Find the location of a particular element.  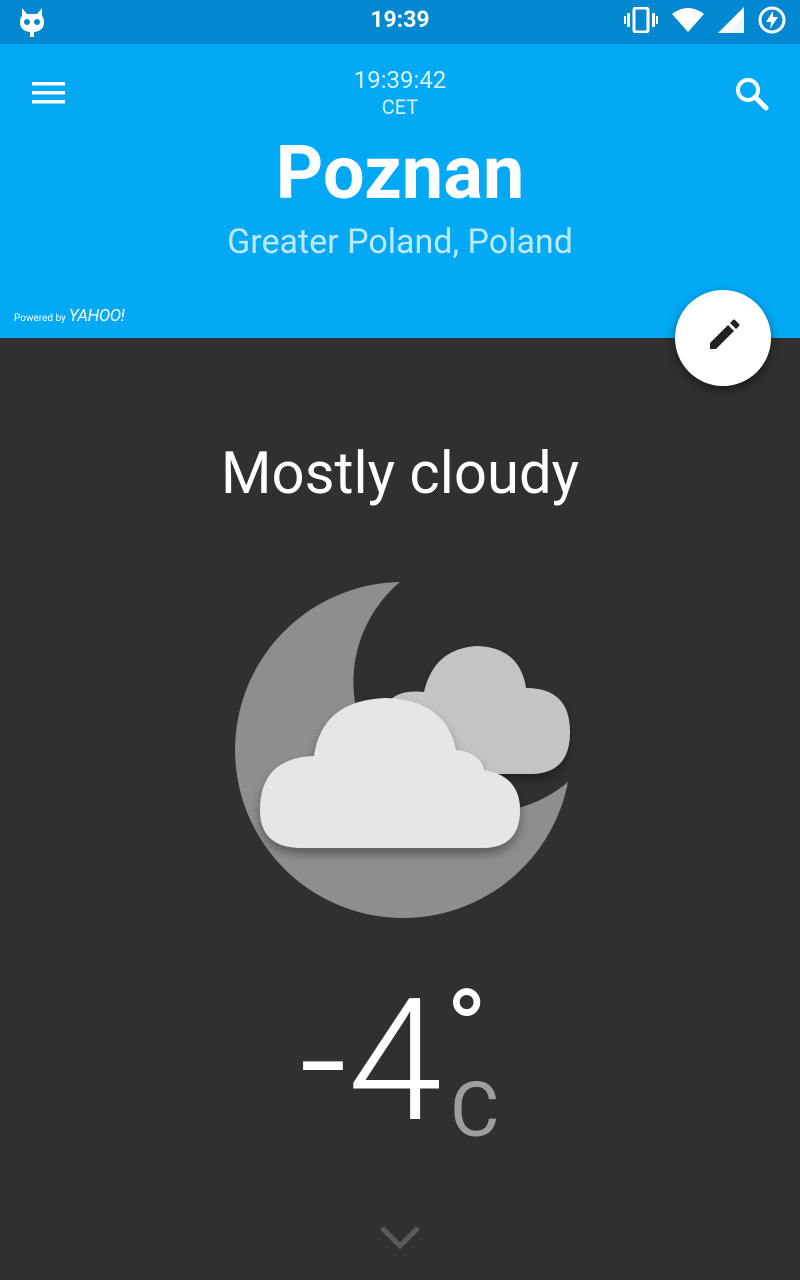

edit-pencil-icon is located at coordinates (723, 338).